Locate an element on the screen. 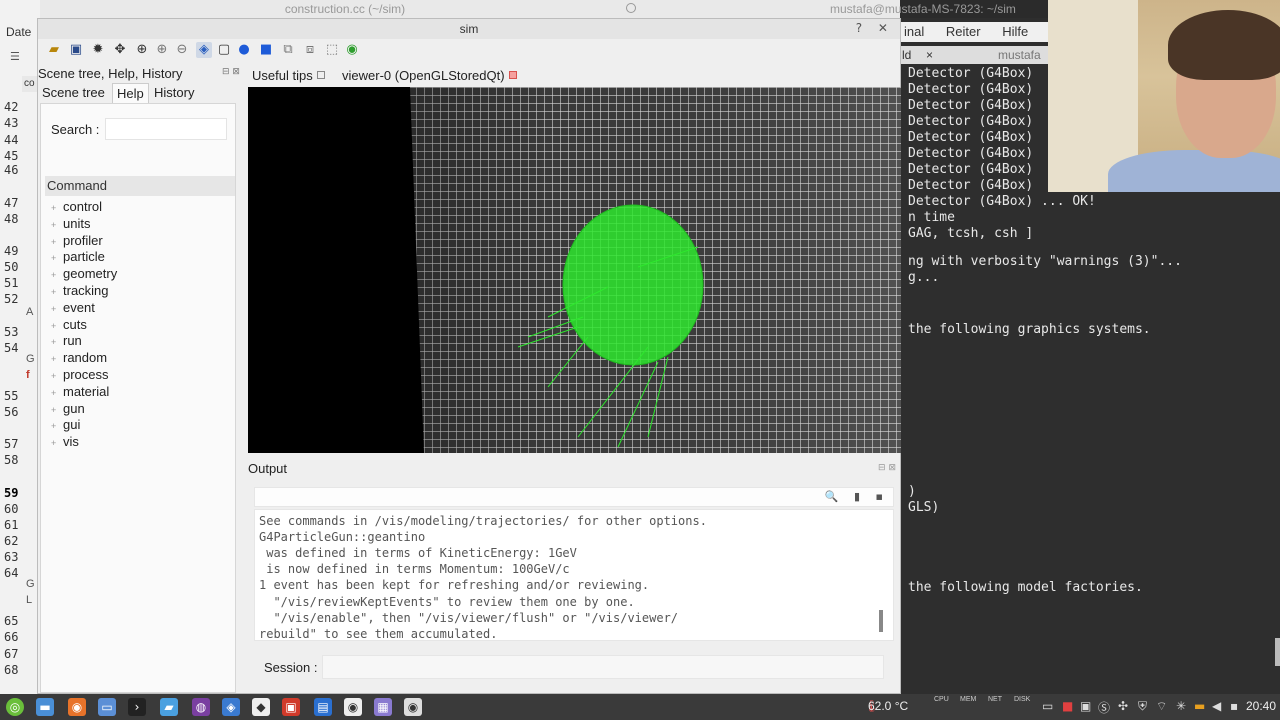  expand-icon: + is located at coordinates (57, 443).